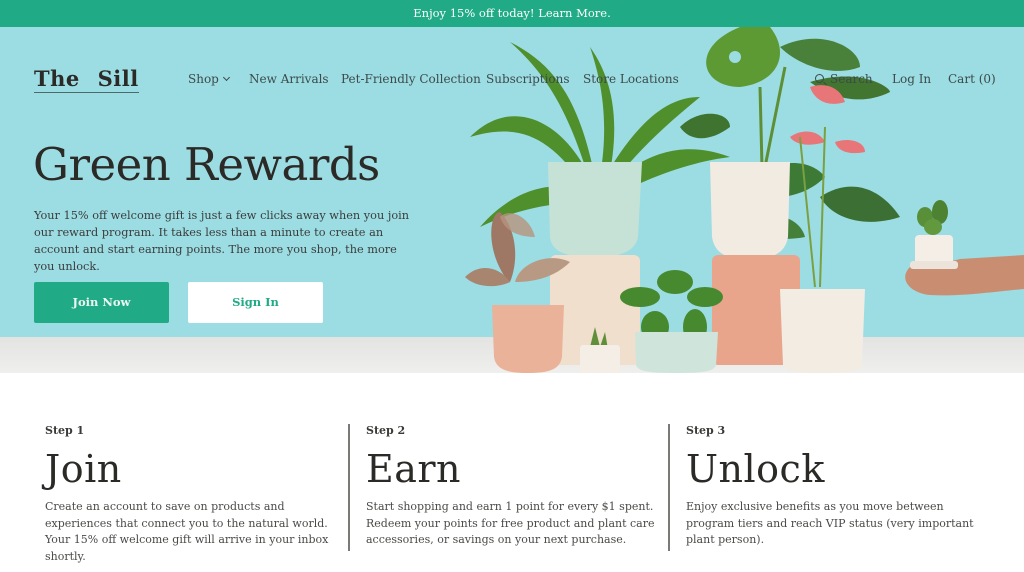  I want to click on small-pink-pot, so click(528, 339).